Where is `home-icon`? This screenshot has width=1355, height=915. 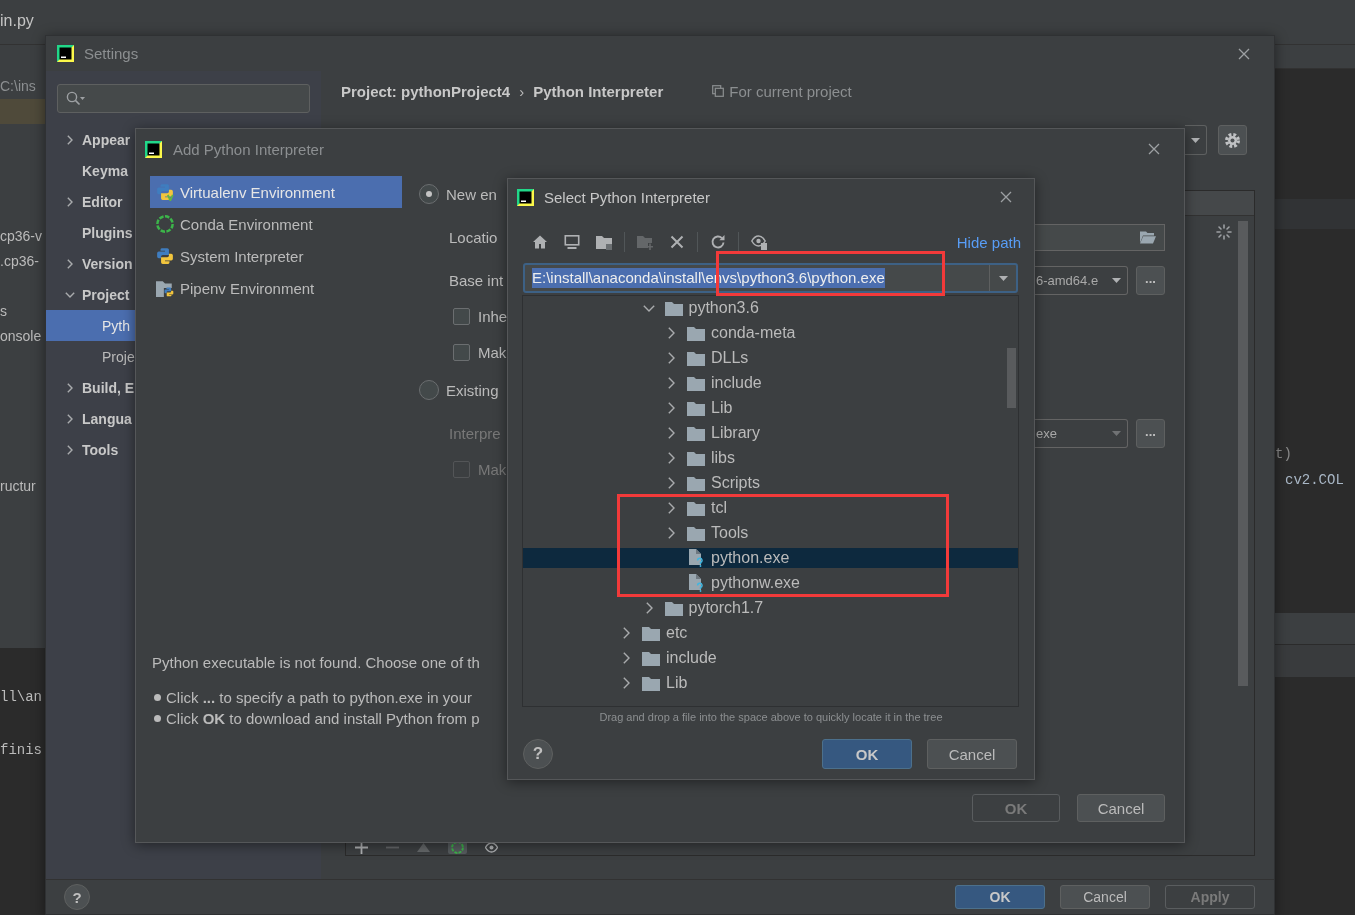
home-icon is located at coordinates (540, 242).